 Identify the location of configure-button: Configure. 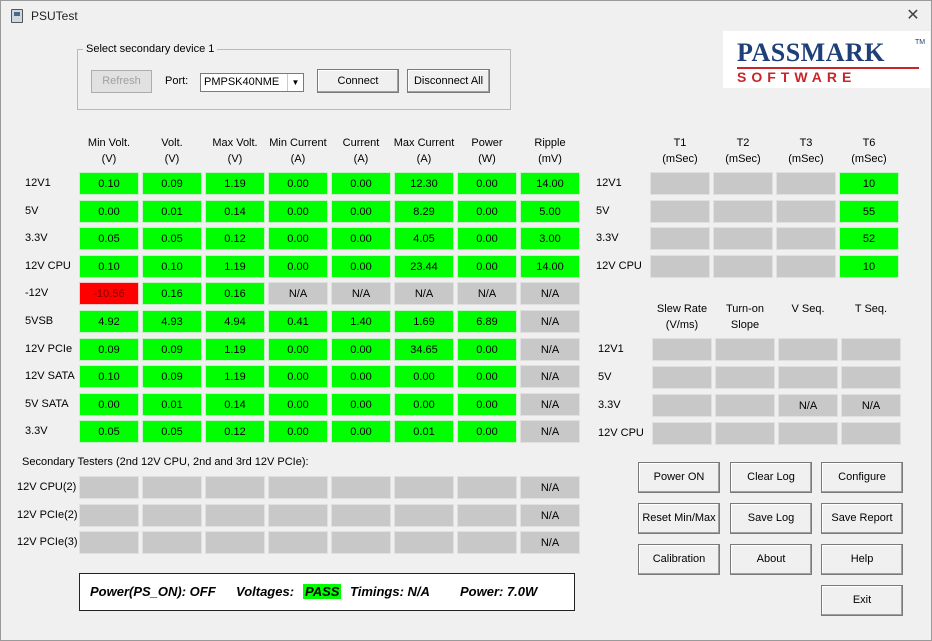
(862, 477).